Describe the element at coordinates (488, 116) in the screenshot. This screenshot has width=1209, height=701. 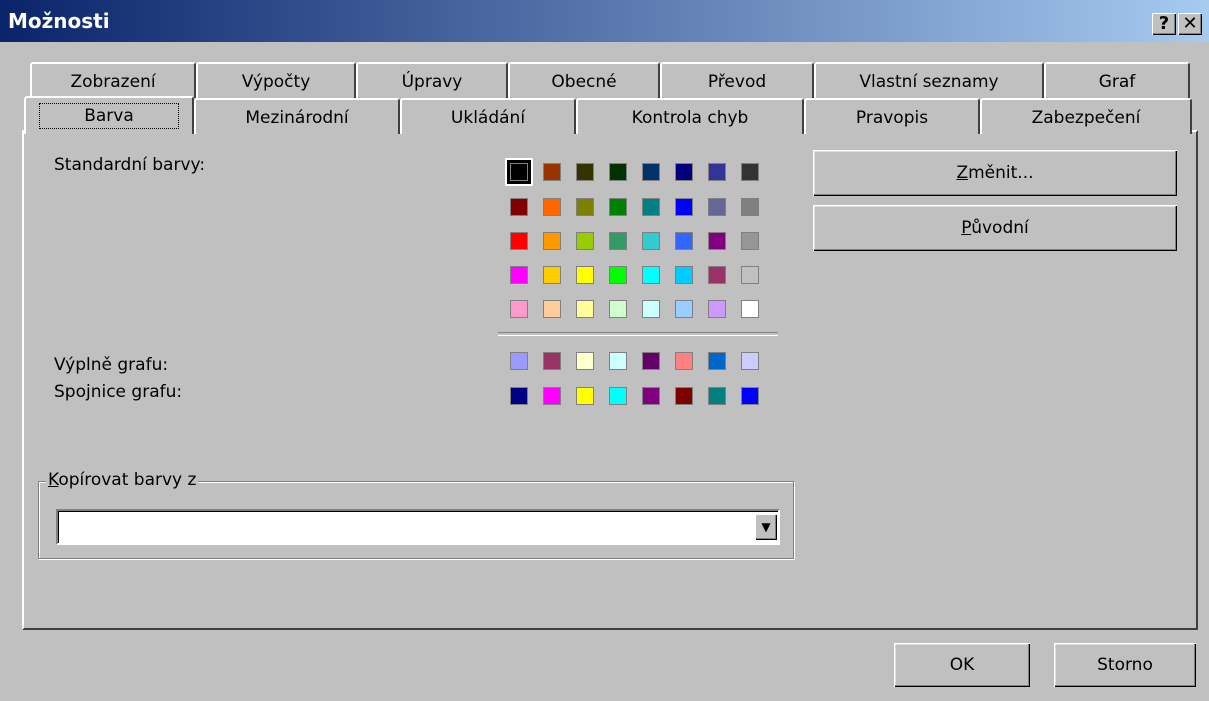
I see `tab-ukladani: Ukládání` at that location.